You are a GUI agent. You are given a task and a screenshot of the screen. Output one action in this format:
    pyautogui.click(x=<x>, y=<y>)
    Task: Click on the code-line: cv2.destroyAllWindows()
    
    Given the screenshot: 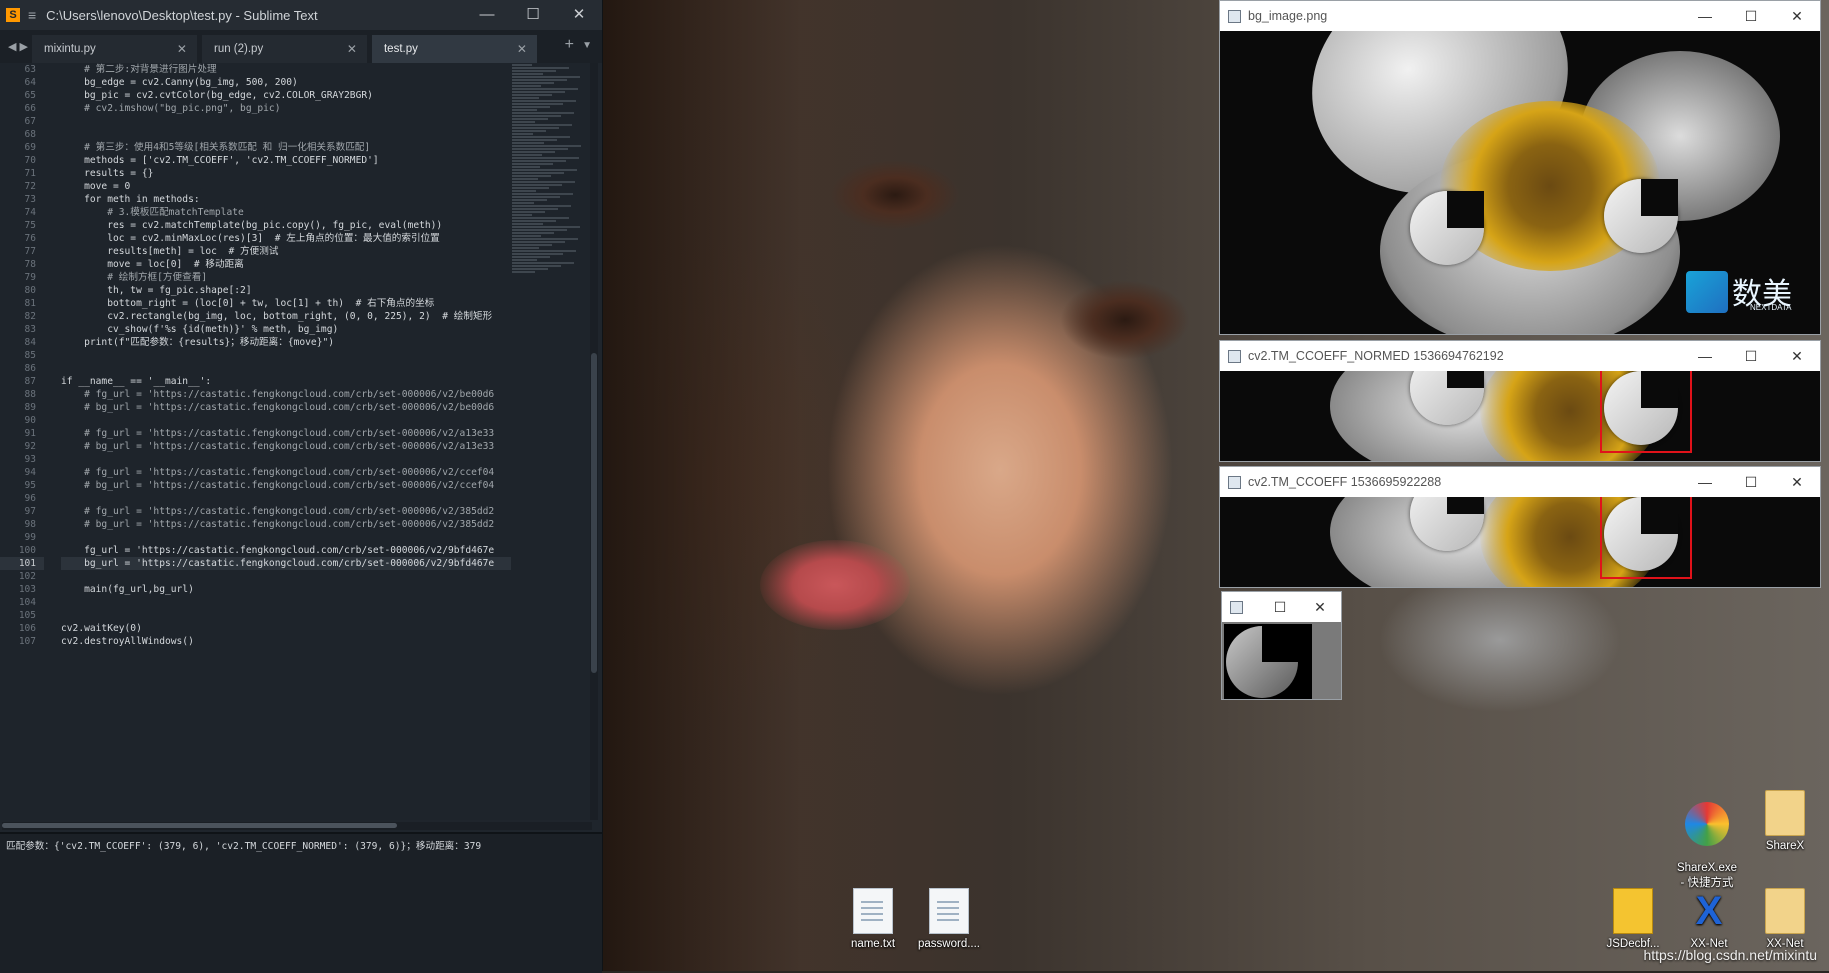 What is the action you would take?
    pyautogui.click(x=286, y=641)
    